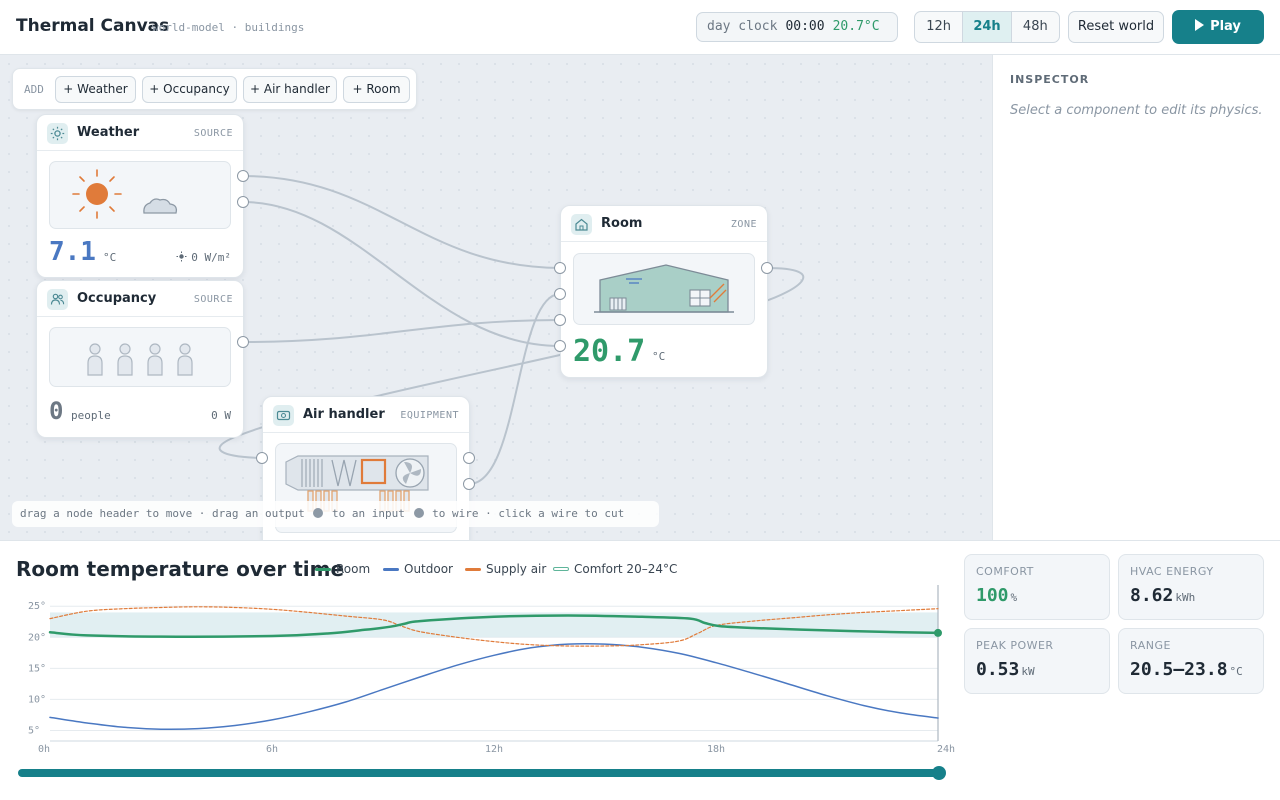  I want to click on legend-supply-label: Supply air, so click(516, 569).